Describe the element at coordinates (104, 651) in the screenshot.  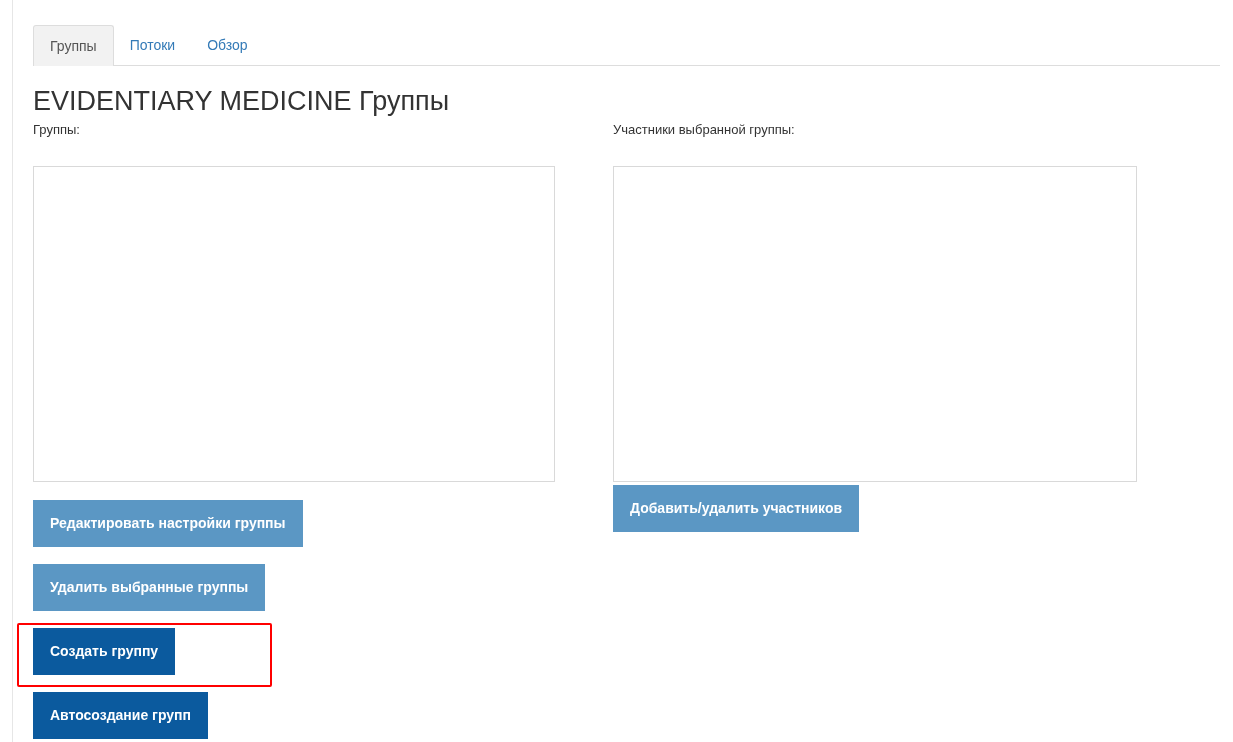
I see `action-button: Создать группу` at that location.